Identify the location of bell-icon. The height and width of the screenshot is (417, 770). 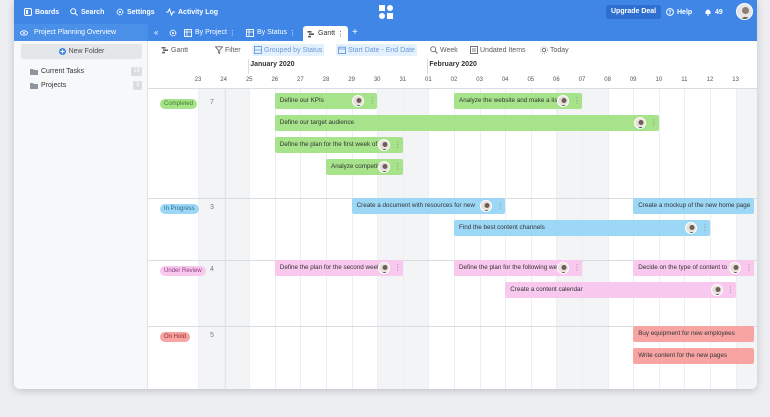
(708, 12).